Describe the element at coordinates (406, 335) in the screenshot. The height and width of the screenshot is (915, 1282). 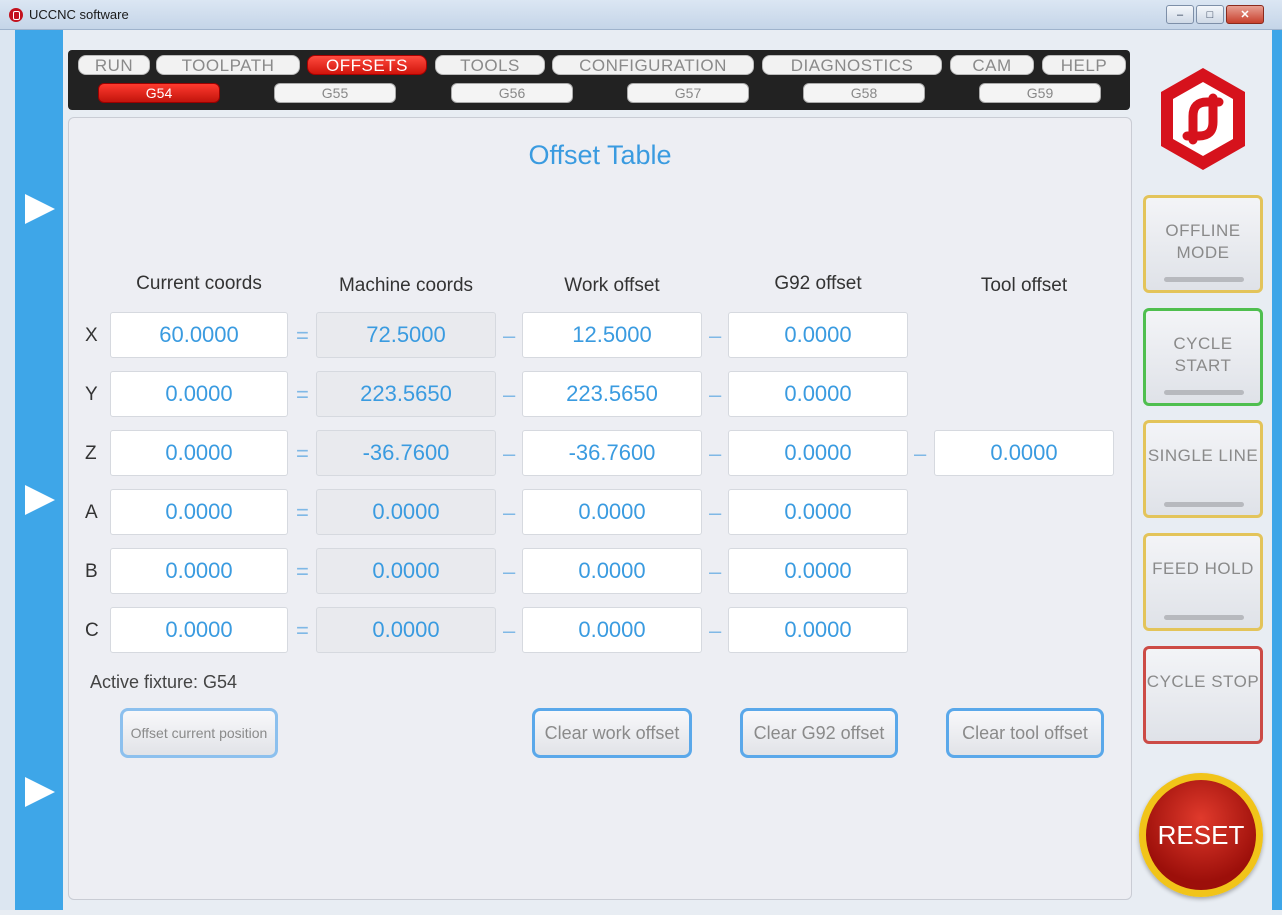
I see `machine-x-field: 72.5000` at that location.